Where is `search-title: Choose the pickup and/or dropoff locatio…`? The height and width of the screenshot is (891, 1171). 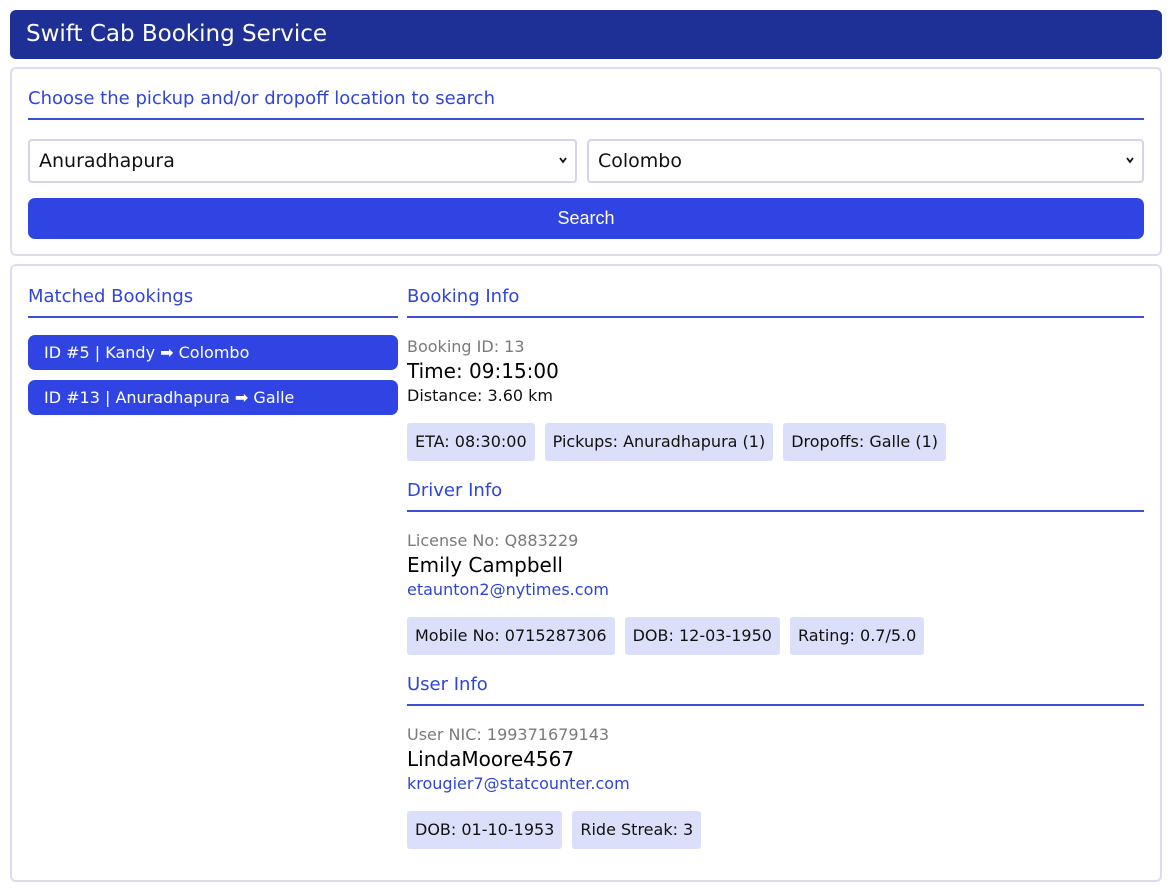
search-title: Choose the pickup and/or dropoff locatio… is located at coordinates (586, 104).